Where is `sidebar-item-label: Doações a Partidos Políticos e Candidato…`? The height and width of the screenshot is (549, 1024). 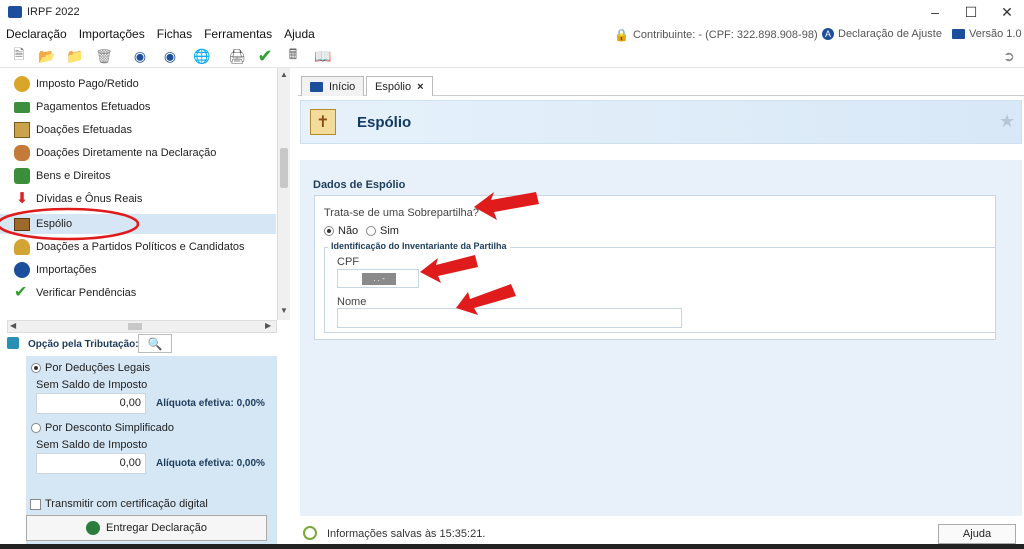 sidebar-item-label: Doações a Partidos Políticos e Candidato… is located at coordinates (140, 247).